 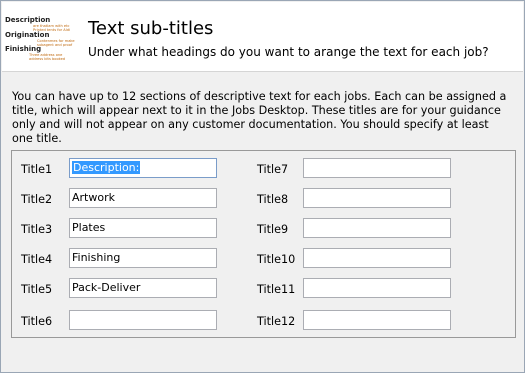 I want to click on title5-field: Pack-Deliver, so click(x=143, y=288).